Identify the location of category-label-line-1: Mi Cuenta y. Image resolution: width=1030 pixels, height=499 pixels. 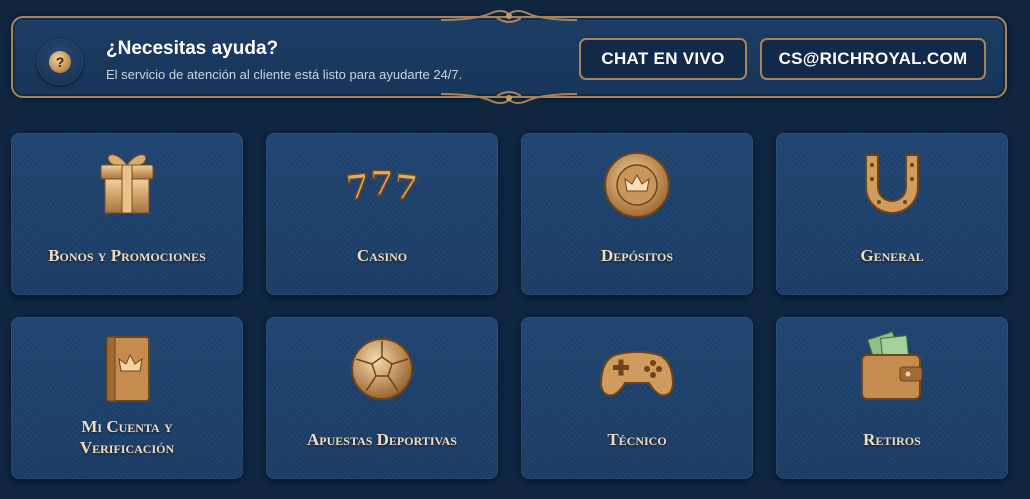
(127, 426).